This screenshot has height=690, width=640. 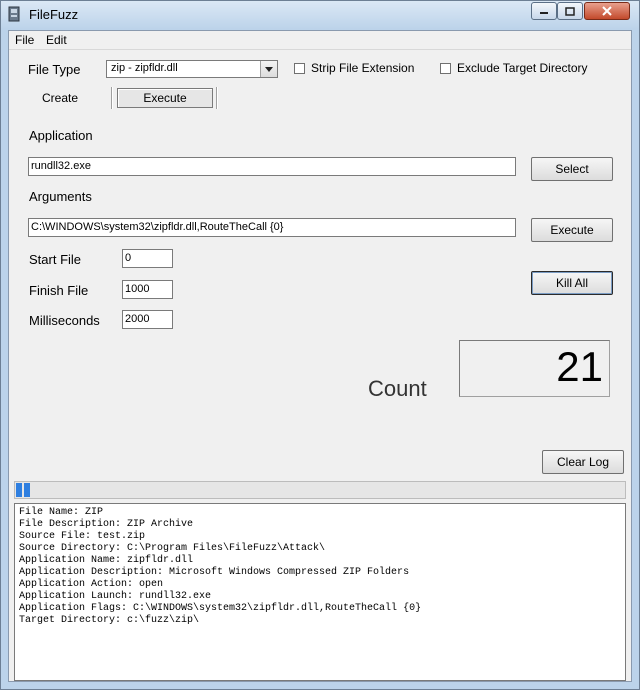 I want to click on count-value: 21, so click(x=579, y=366).